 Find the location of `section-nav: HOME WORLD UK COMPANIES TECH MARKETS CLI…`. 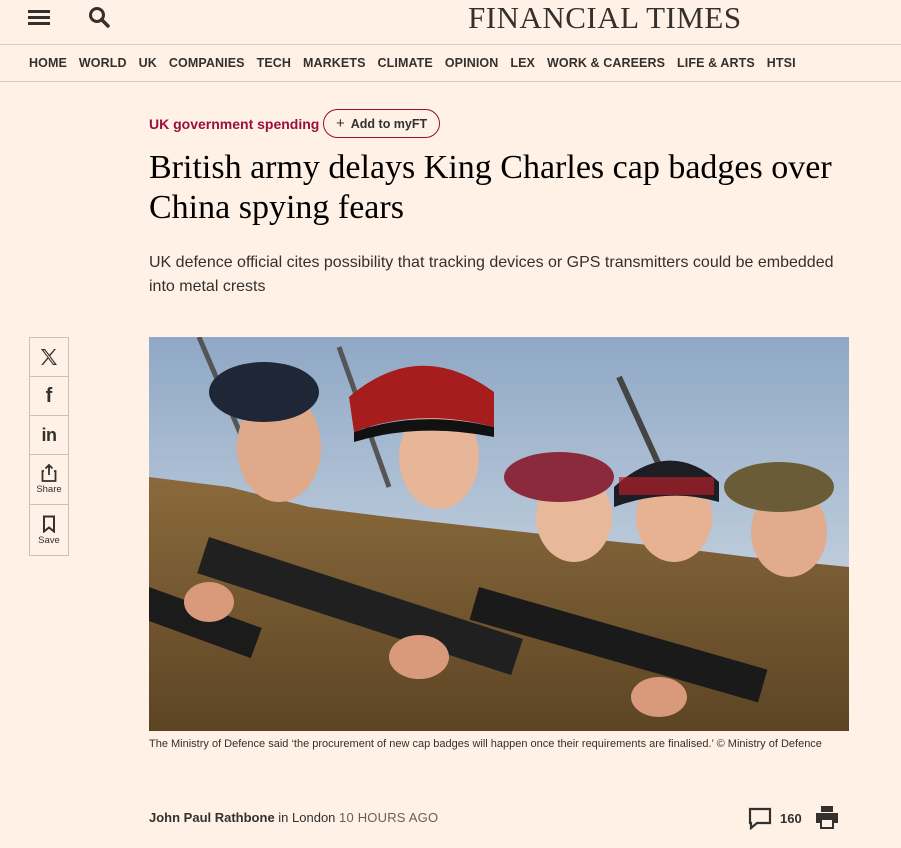

section-nav: HOME WORLD UK COMPANIES TECH MARKETS CLI… is located at coordinates (450, 63).